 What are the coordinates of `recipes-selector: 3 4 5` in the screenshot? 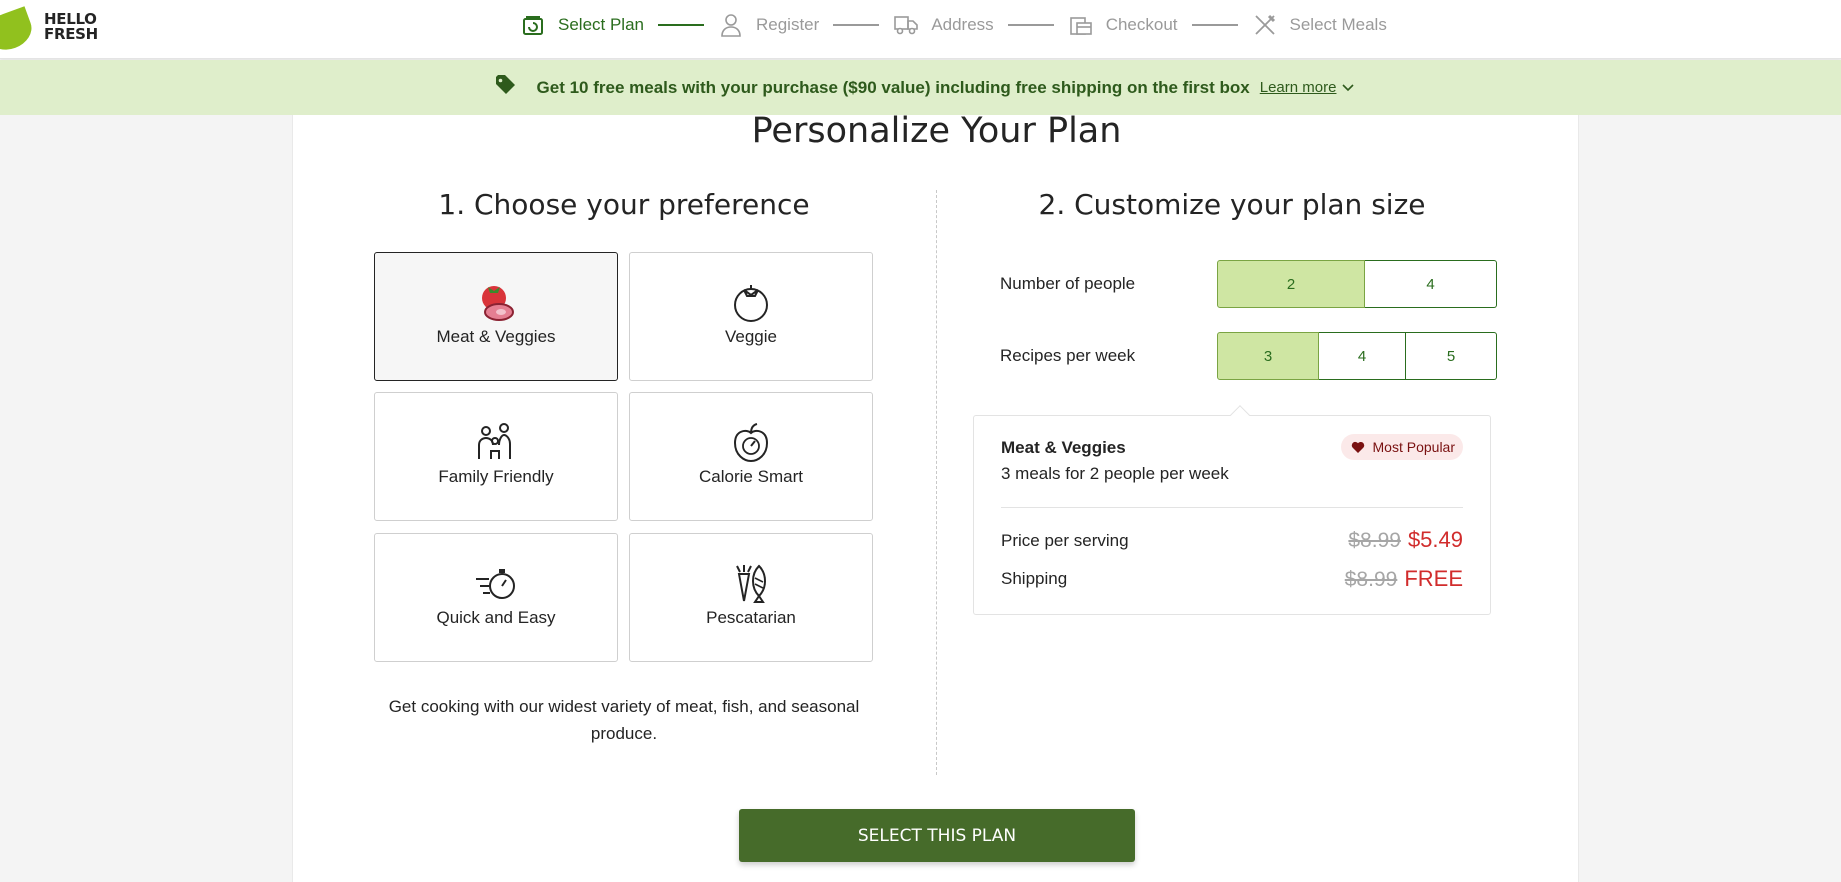 It's located at (1357, 356).